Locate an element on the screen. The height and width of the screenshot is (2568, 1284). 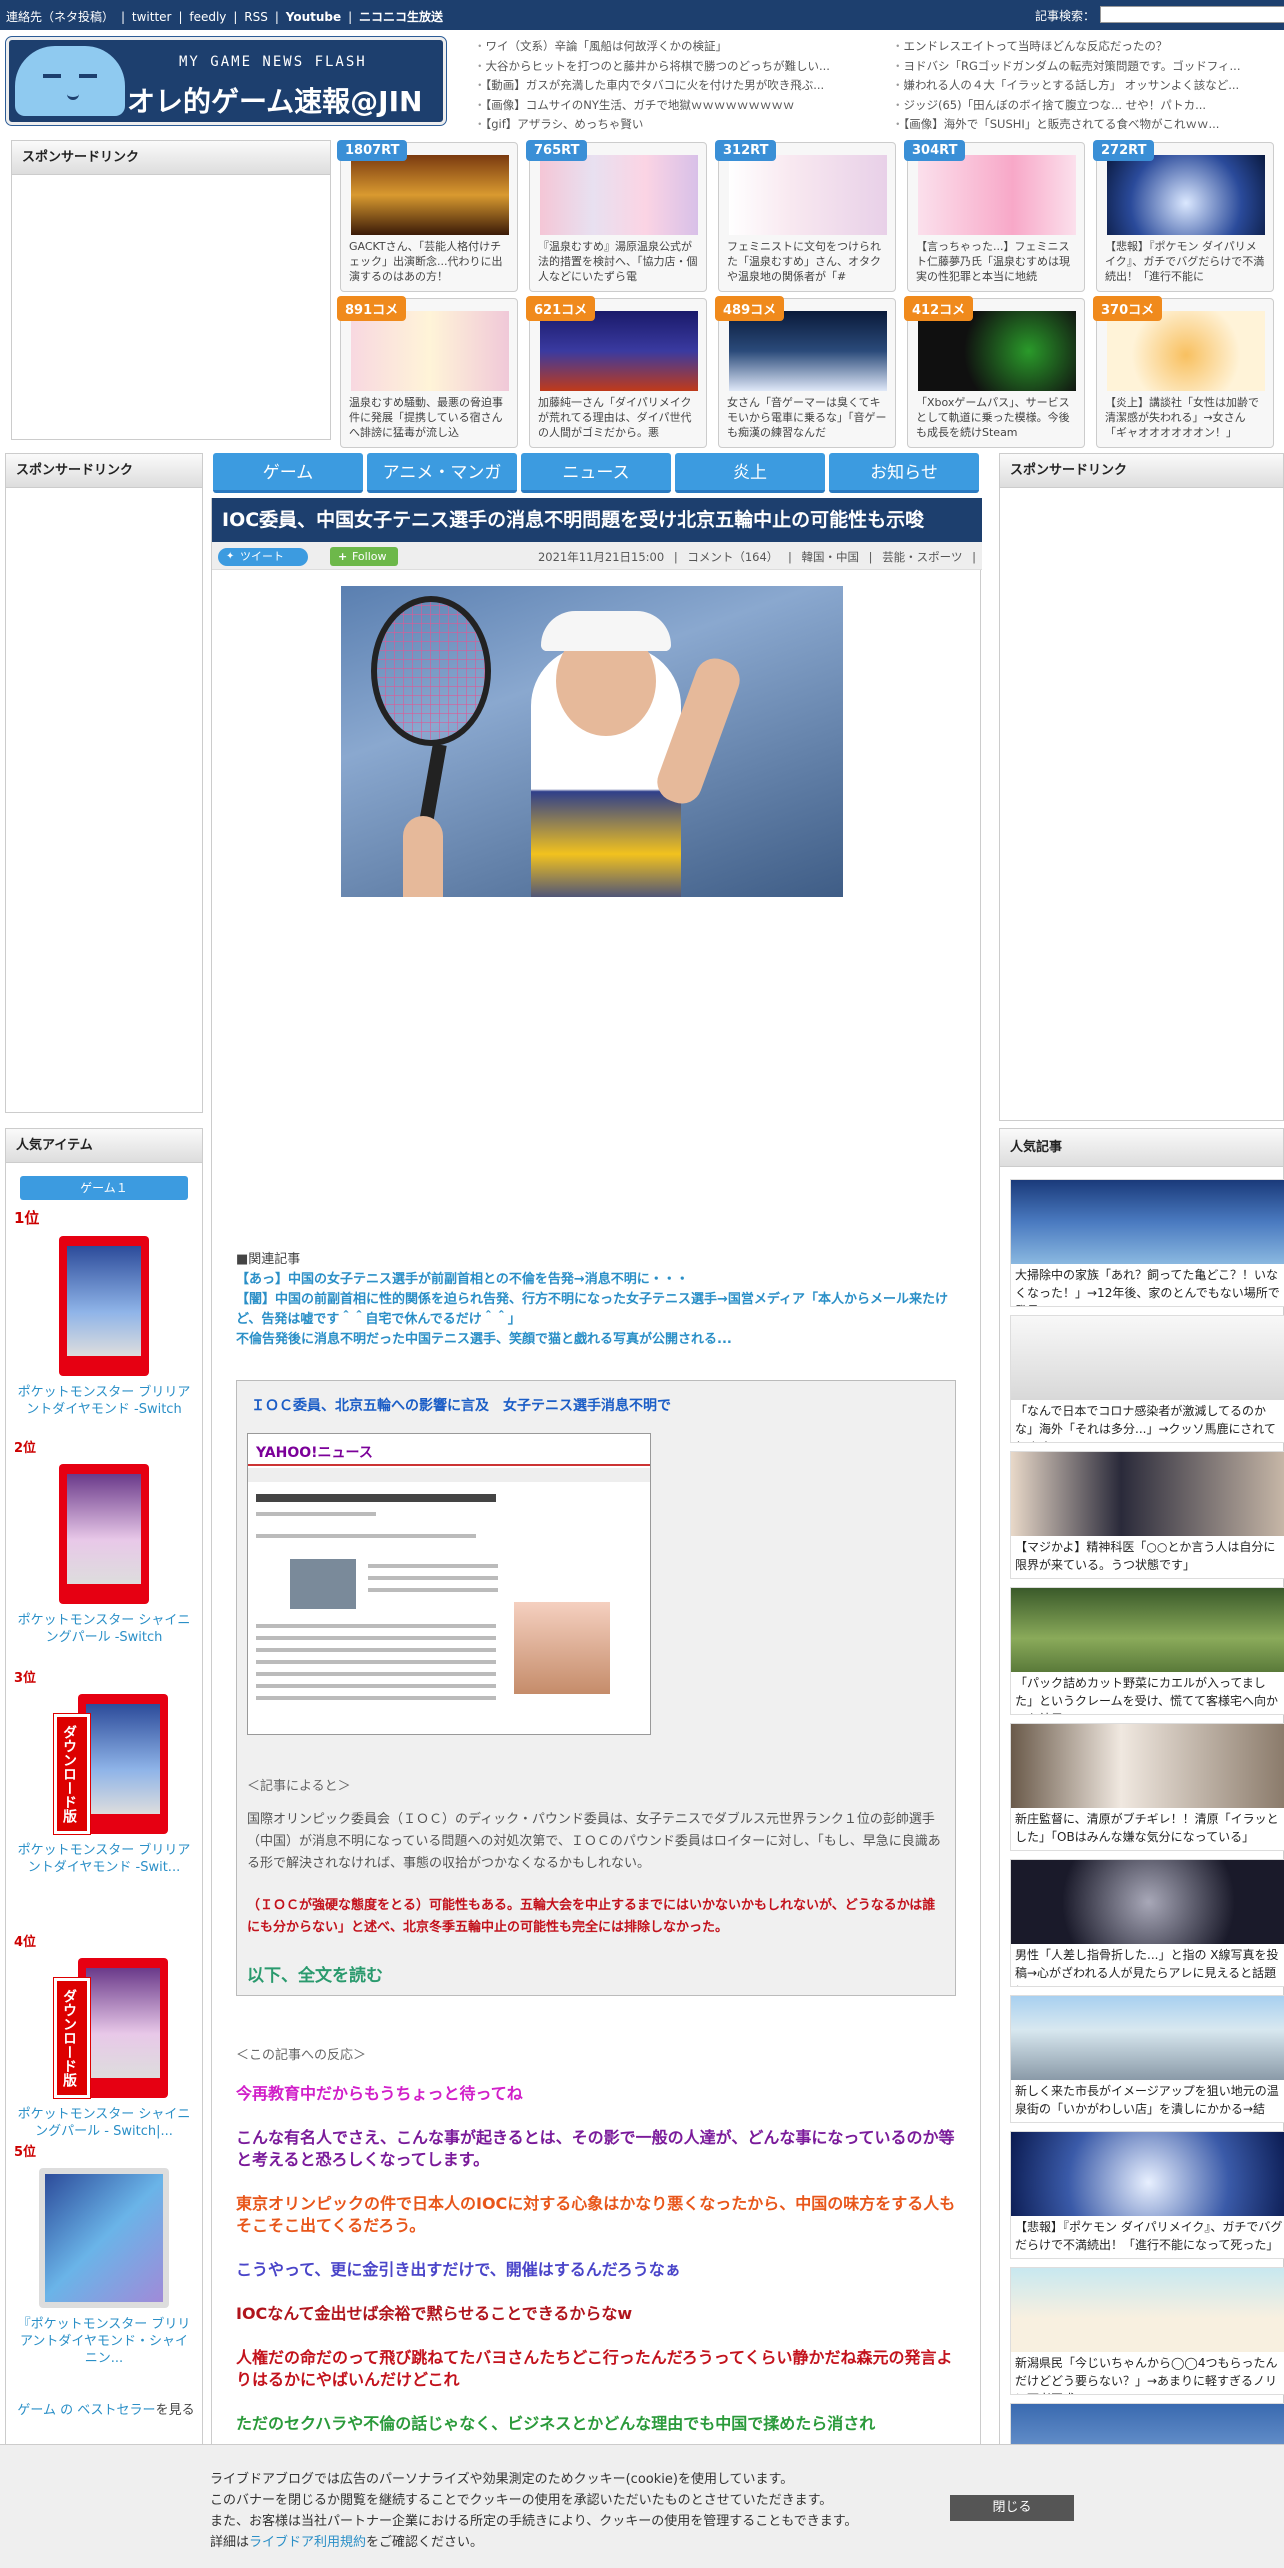
category-link: 芸能・スポーツ is located at coordinates (922, 557).